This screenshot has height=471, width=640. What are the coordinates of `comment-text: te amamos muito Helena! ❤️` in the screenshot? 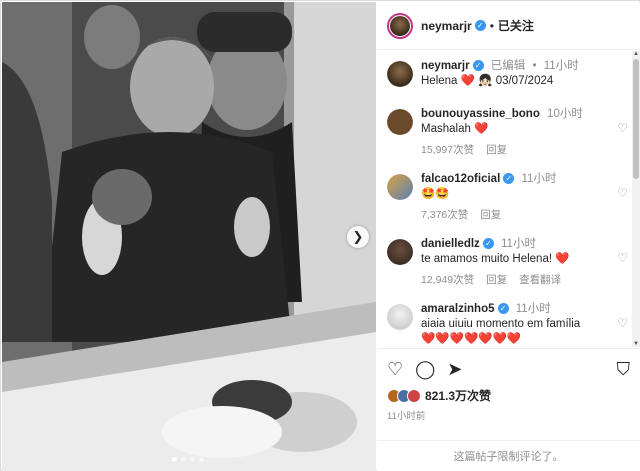 It's located at (525, 259).